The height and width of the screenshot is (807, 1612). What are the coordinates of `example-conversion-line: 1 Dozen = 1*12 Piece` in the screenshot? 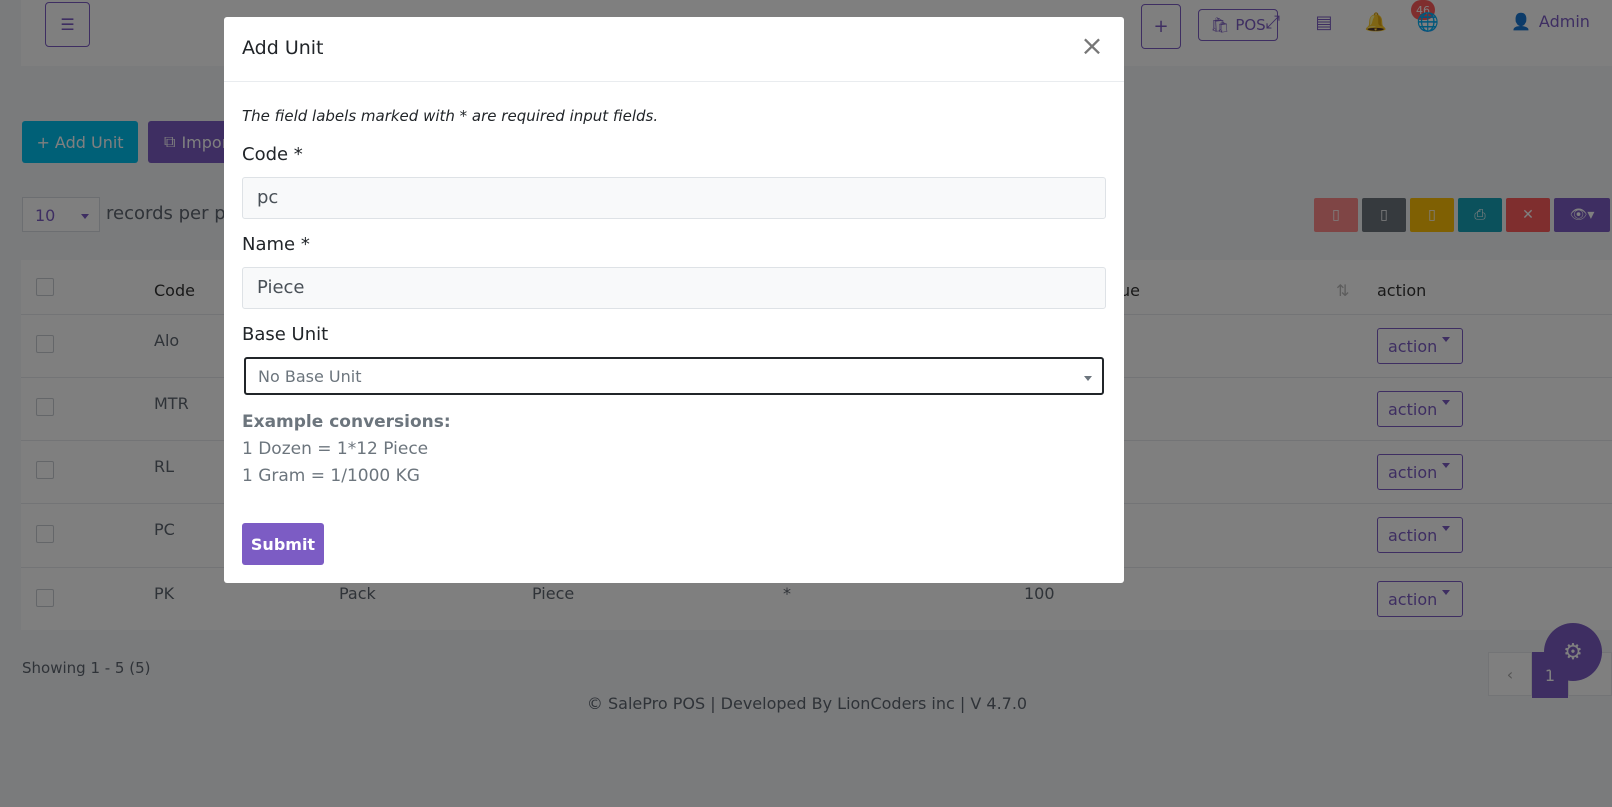 It's located at (335, 449).